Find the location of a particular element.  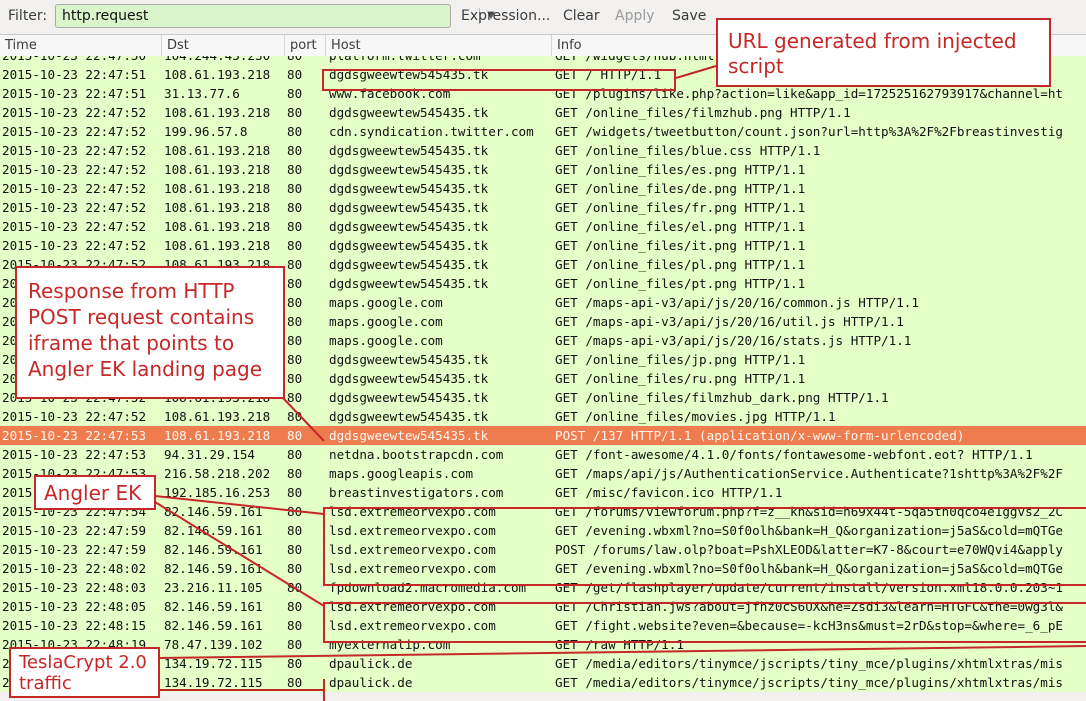

cell-host: maps.google.com is located at coordinates (386, 302).